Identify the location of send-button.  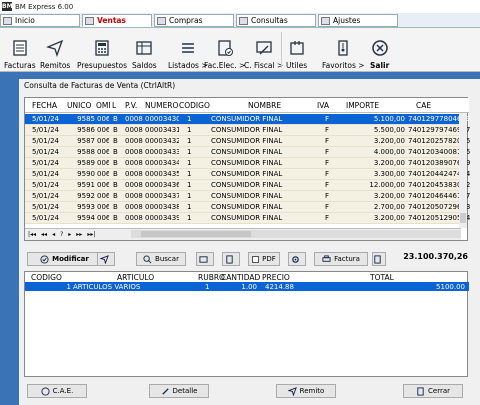
(106, 259).